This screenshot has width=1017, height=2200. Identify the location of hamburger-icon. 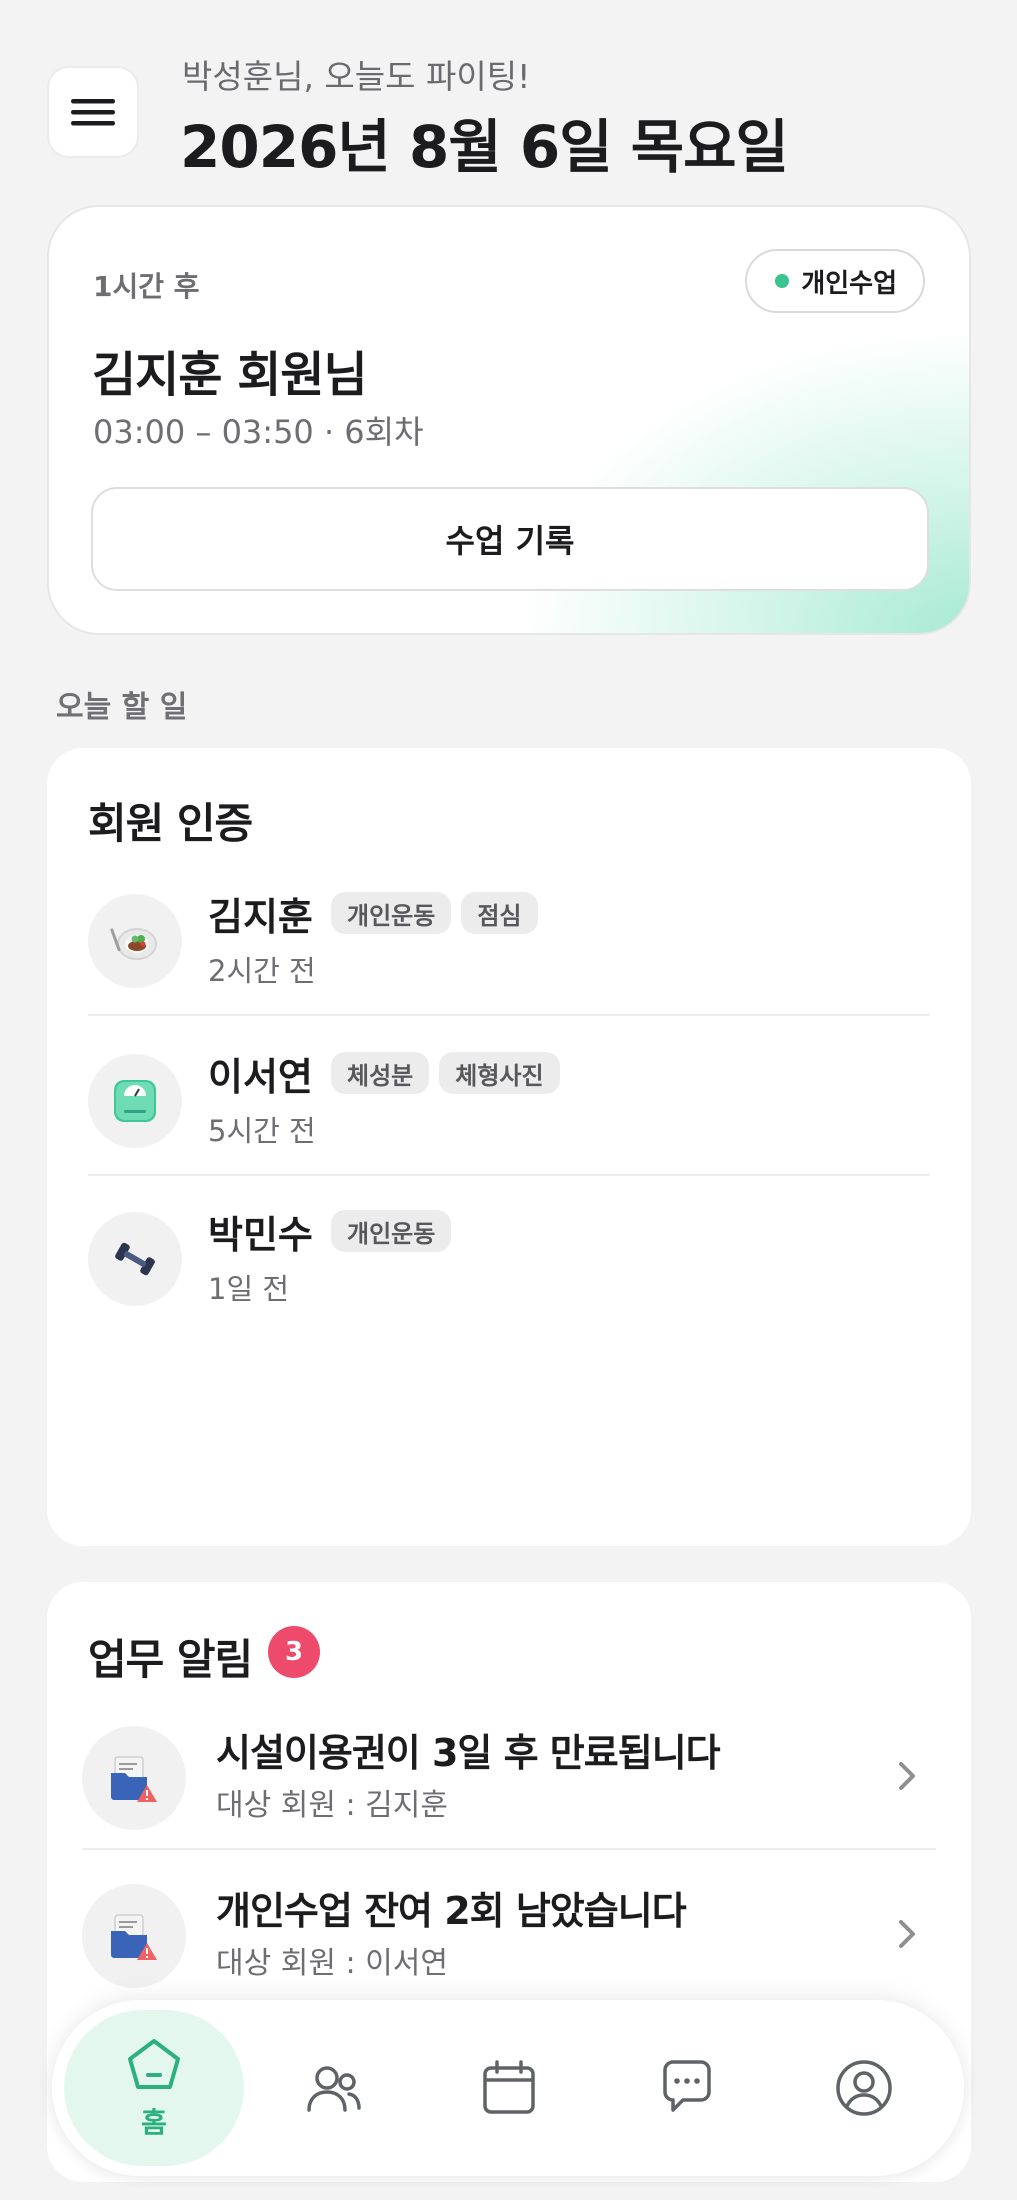
(93, 112).